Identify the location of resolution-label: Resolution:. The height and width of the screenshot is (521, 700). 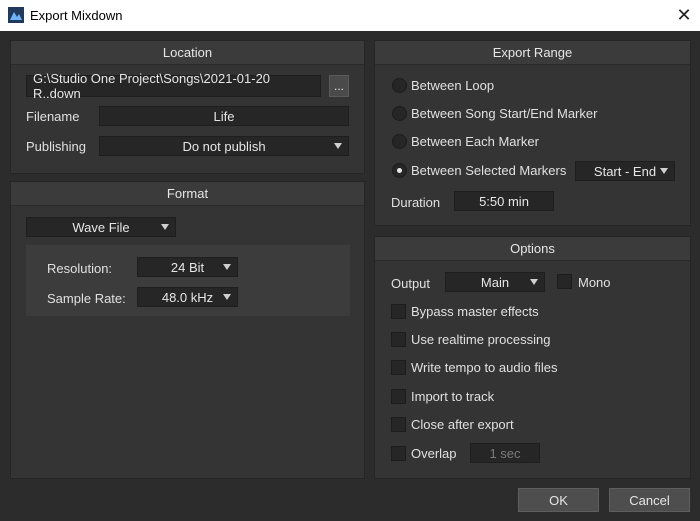
(80, 268).